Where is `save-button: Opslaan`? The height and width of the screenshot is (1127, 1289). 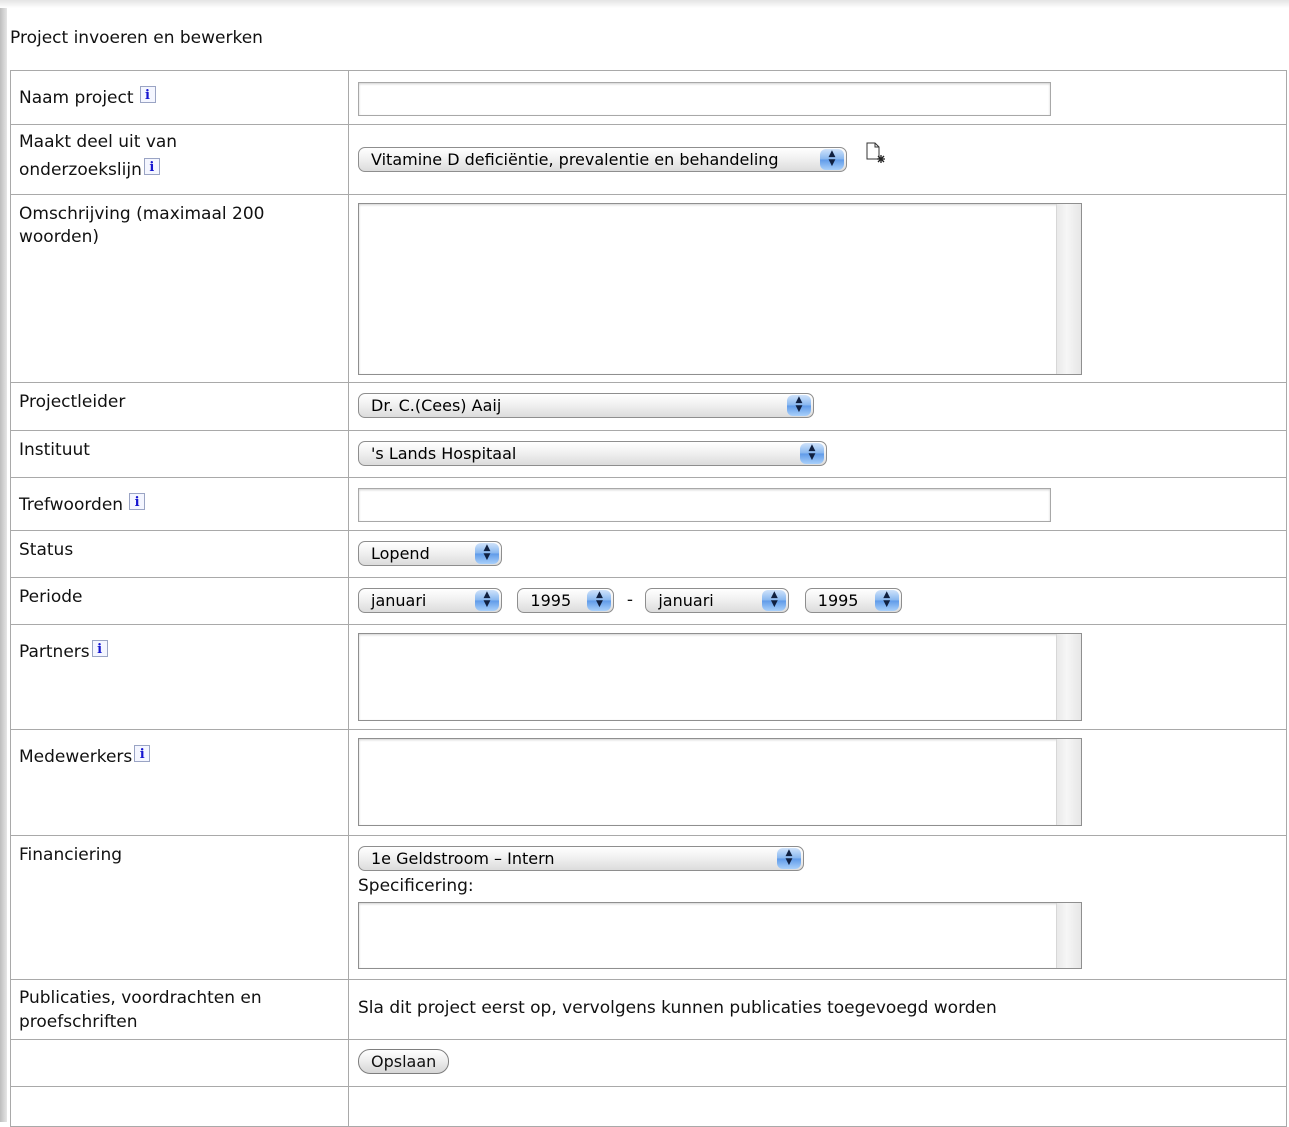 save-button: Opslaan is located at coordinates (404, 1061).